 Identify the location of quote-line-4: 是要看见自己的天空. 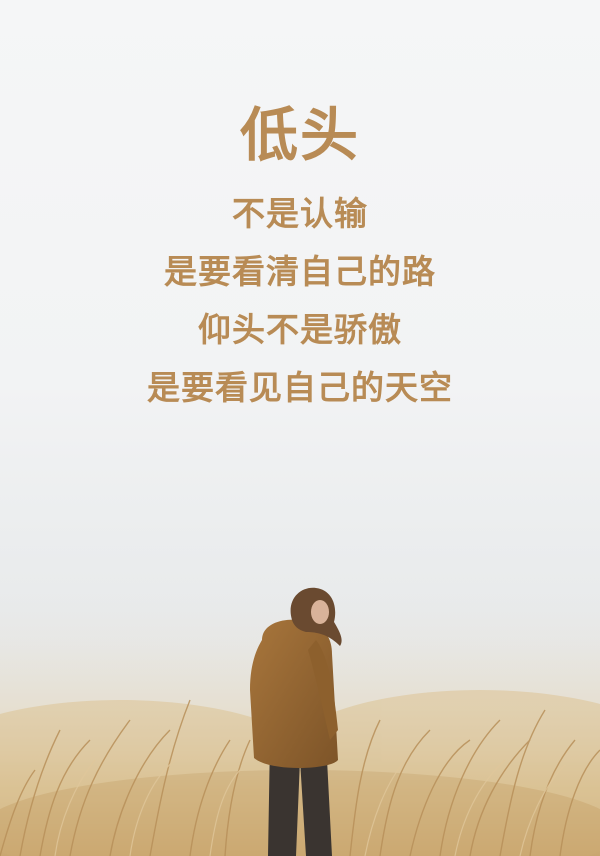
(300, 387).